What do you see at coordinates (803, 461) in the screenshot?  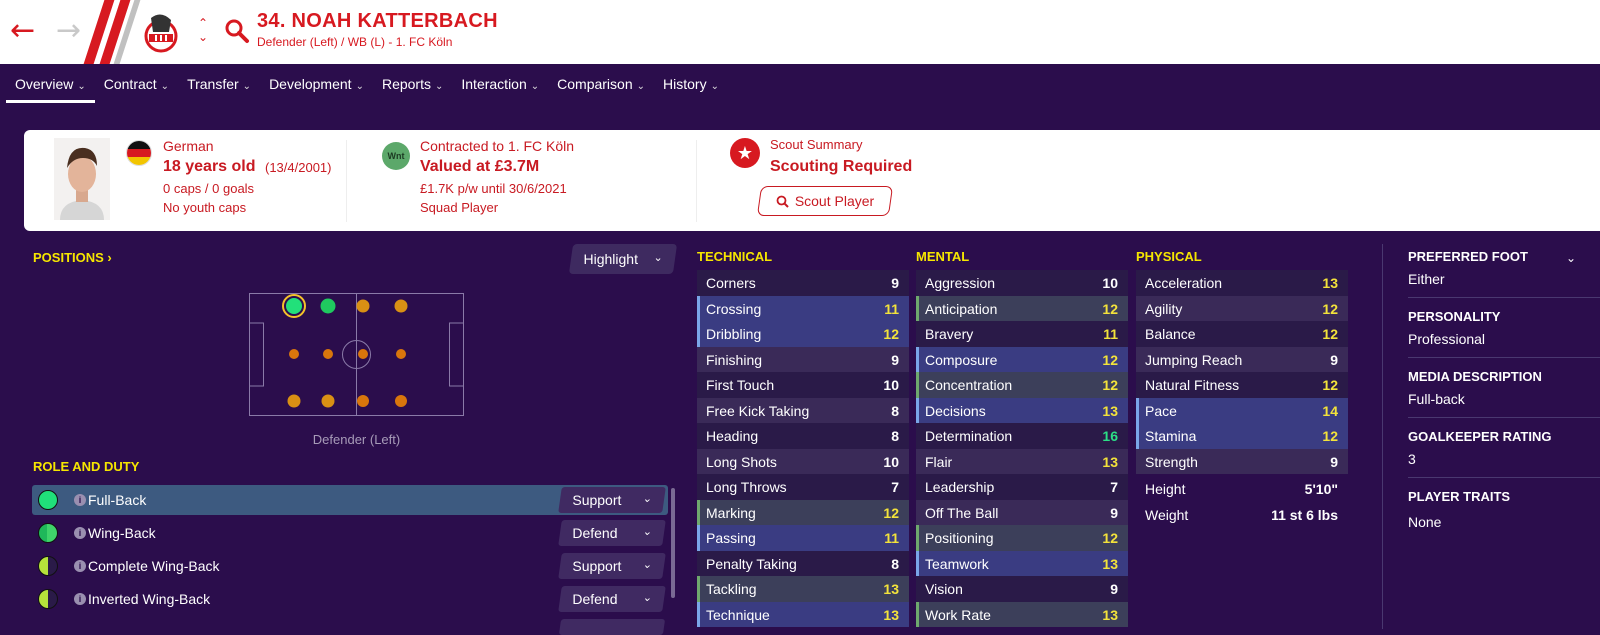 I see `attribute-row: Long Shots 10` at bounding box center [803, 461].